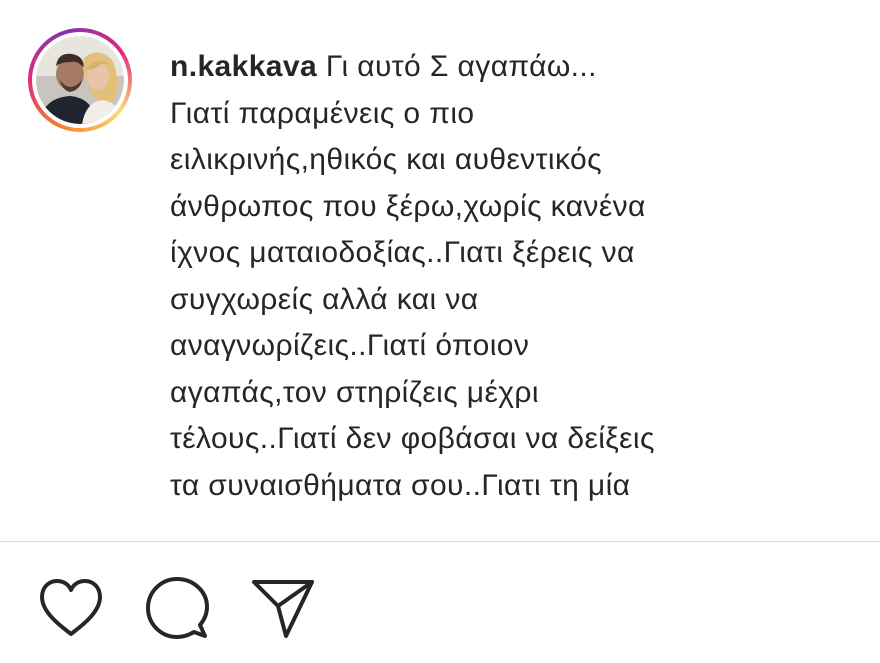 The image size is (880, 663). I want to click on avatar-story-ring, so click(80, 80).